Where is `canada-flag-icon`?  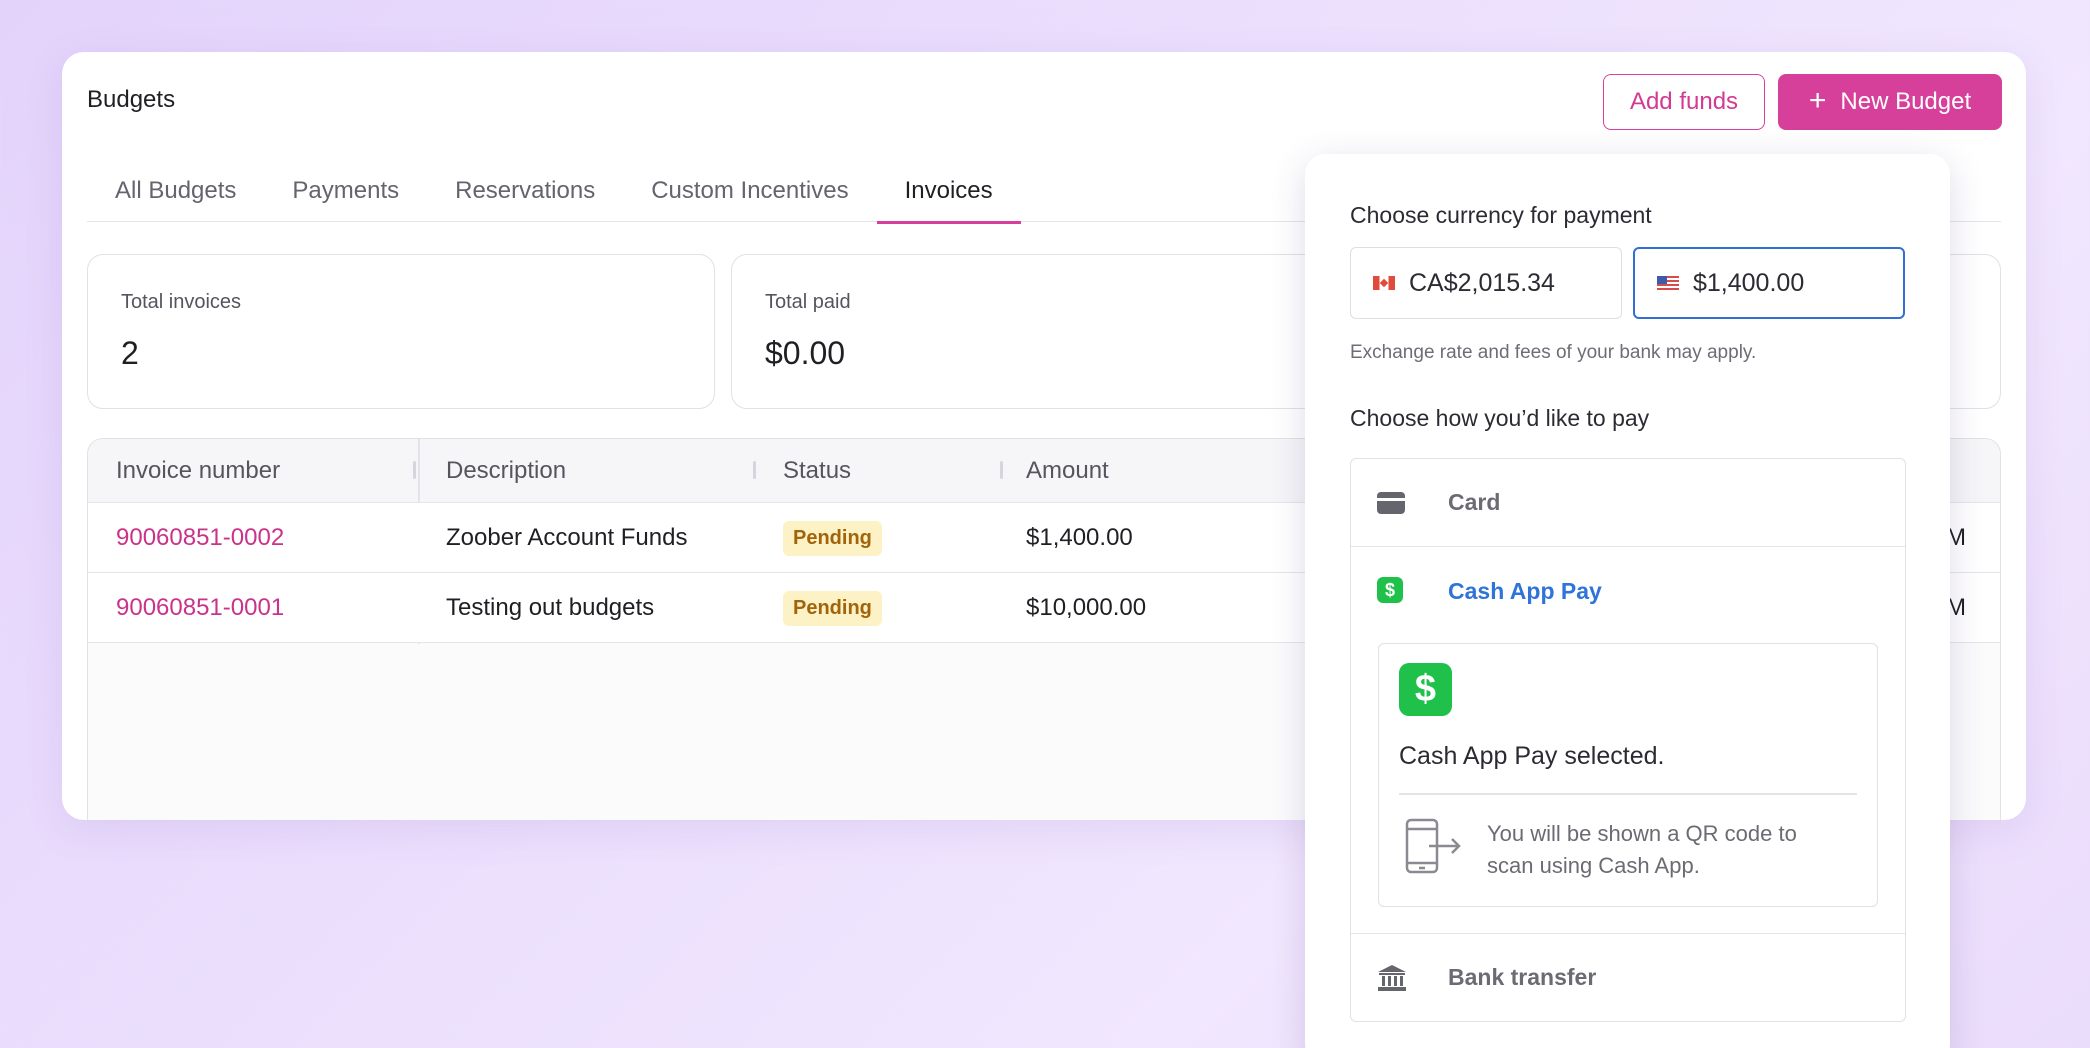
canada-flag-icon is located at coordinates (1384, 283).